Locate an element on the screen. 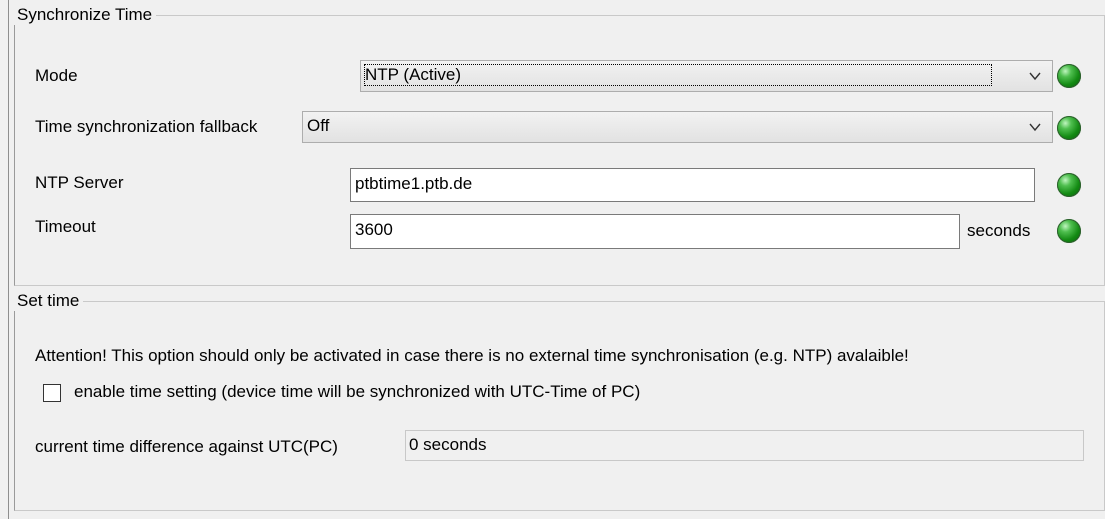  mode-dropdown: NTP (Active) is located at coordinates (706, 76).